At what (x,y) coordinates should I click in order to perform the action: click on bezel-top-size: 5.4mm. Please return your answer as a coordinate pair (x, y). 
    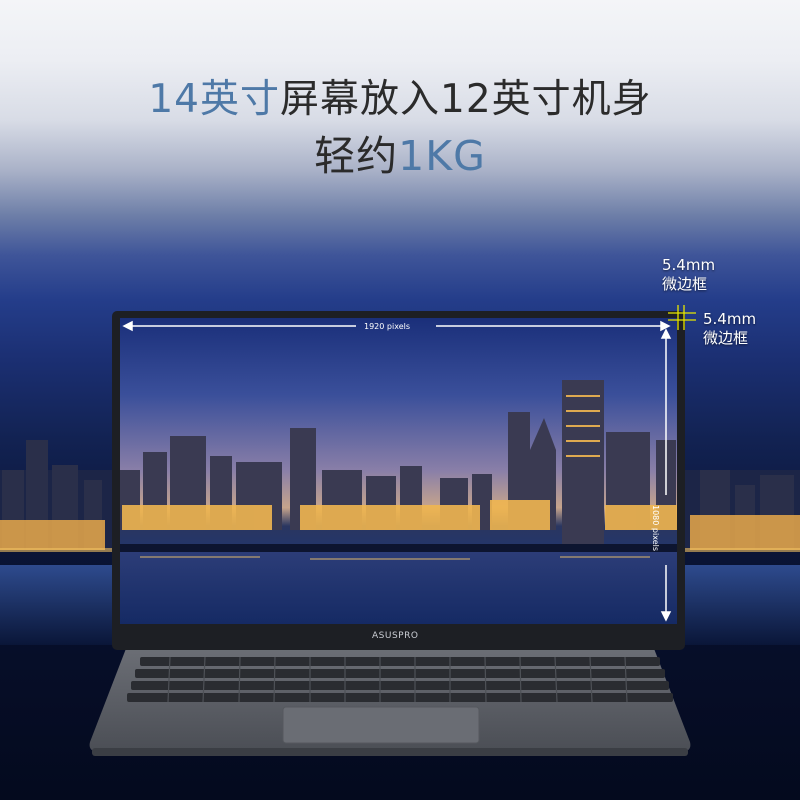
    Looking at the image, I should click on (689, 265).